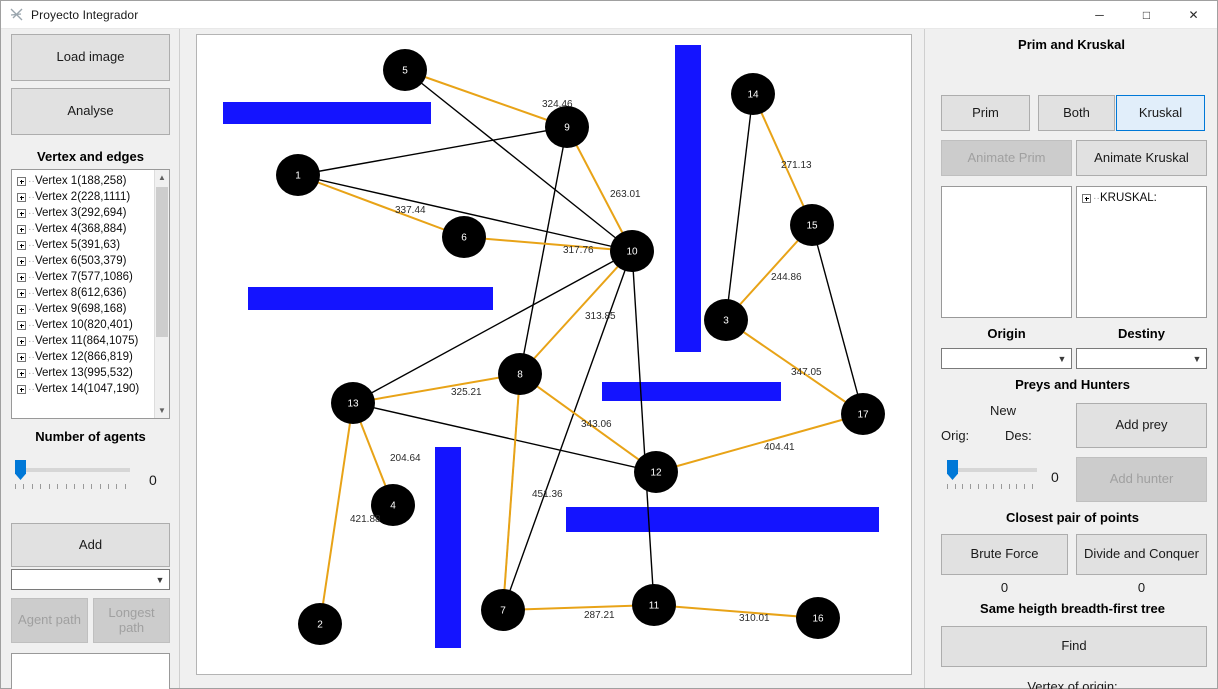 Image resolution: width=1218 pixels, height=689 pixels. I want to click on agent-select: ▼, so click(90, 579).